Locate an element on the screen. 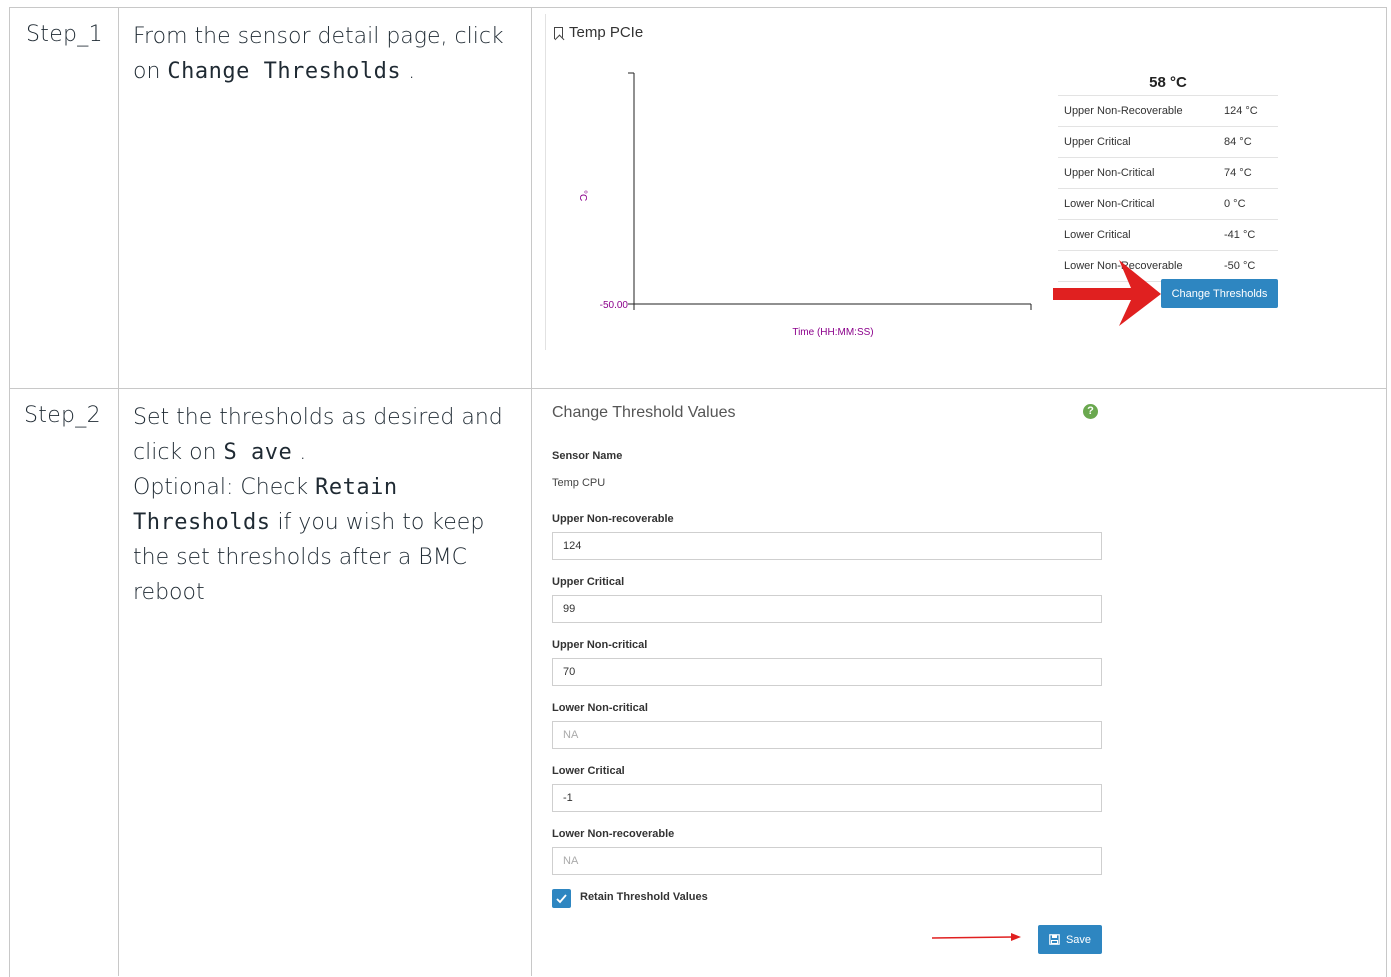  threshold-value: -41 °C is located at coordinates (1240, 235).